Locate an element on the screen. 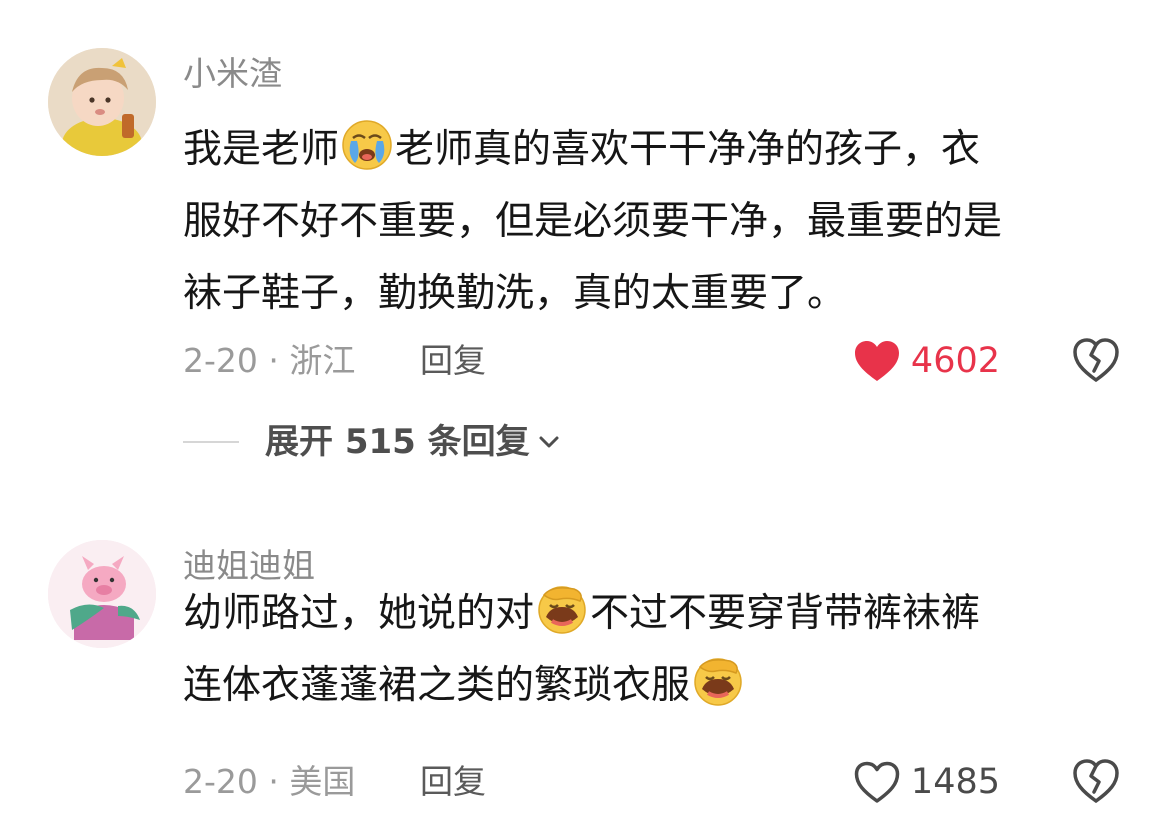 The width and height of the screenshot is (1170, 821). comment-meta: 2-20 · 浙江 回复 4602 is located at coordinates (585, 361).